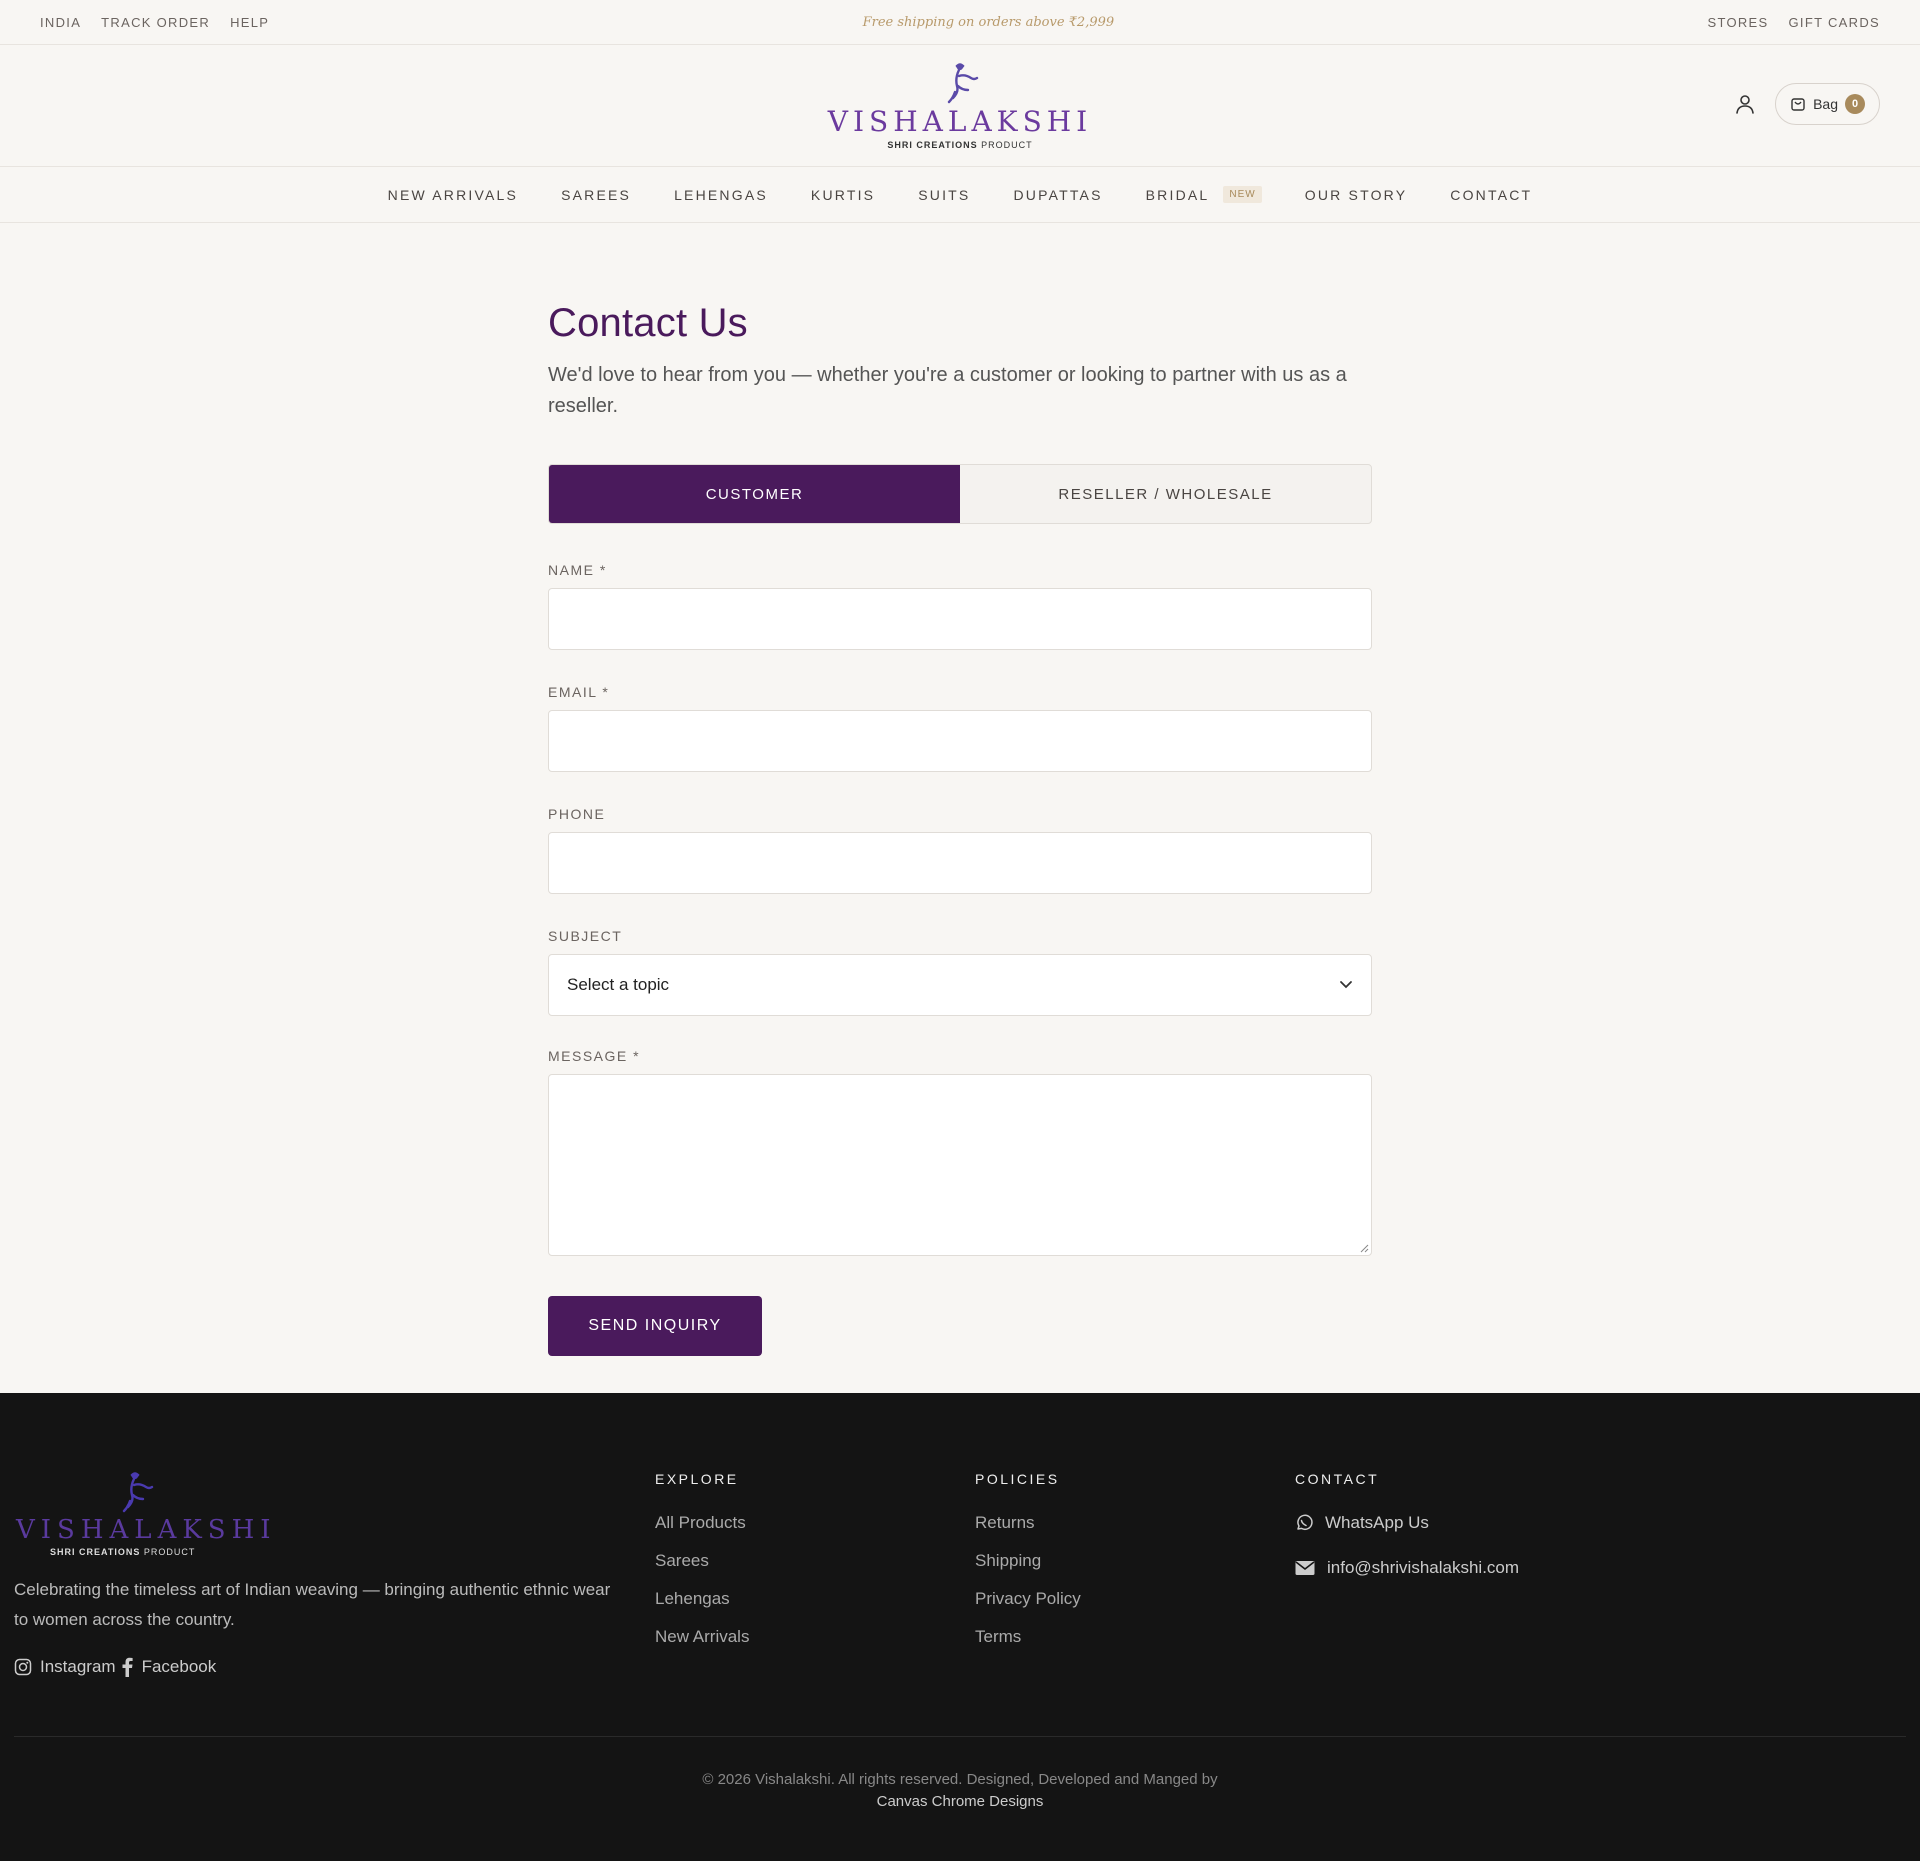 The height and width of the screenshot is (1861, 1920). I want to click on email-link: info@shrivishalakshi.com, so click(1407, 1567).